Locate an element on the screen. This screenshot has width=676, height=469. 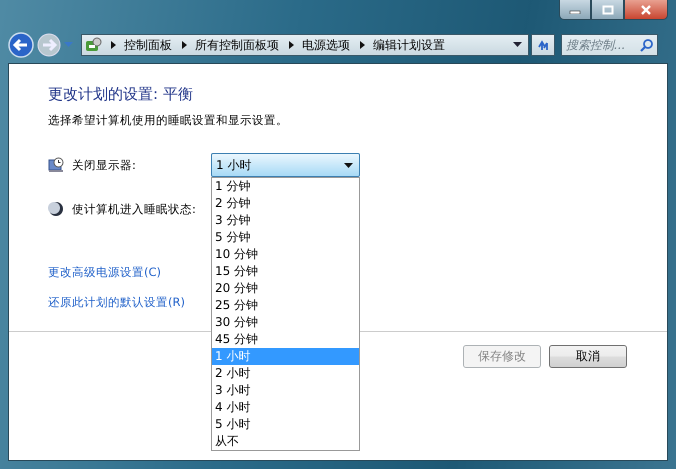
breadcrumb-item: 所有控制面板项 is located at coordinates (237, 45).